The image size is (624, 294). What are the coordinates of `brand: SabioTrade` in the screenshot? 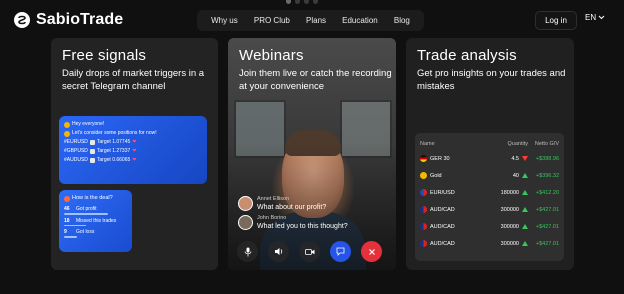 It's located at (68, 20).